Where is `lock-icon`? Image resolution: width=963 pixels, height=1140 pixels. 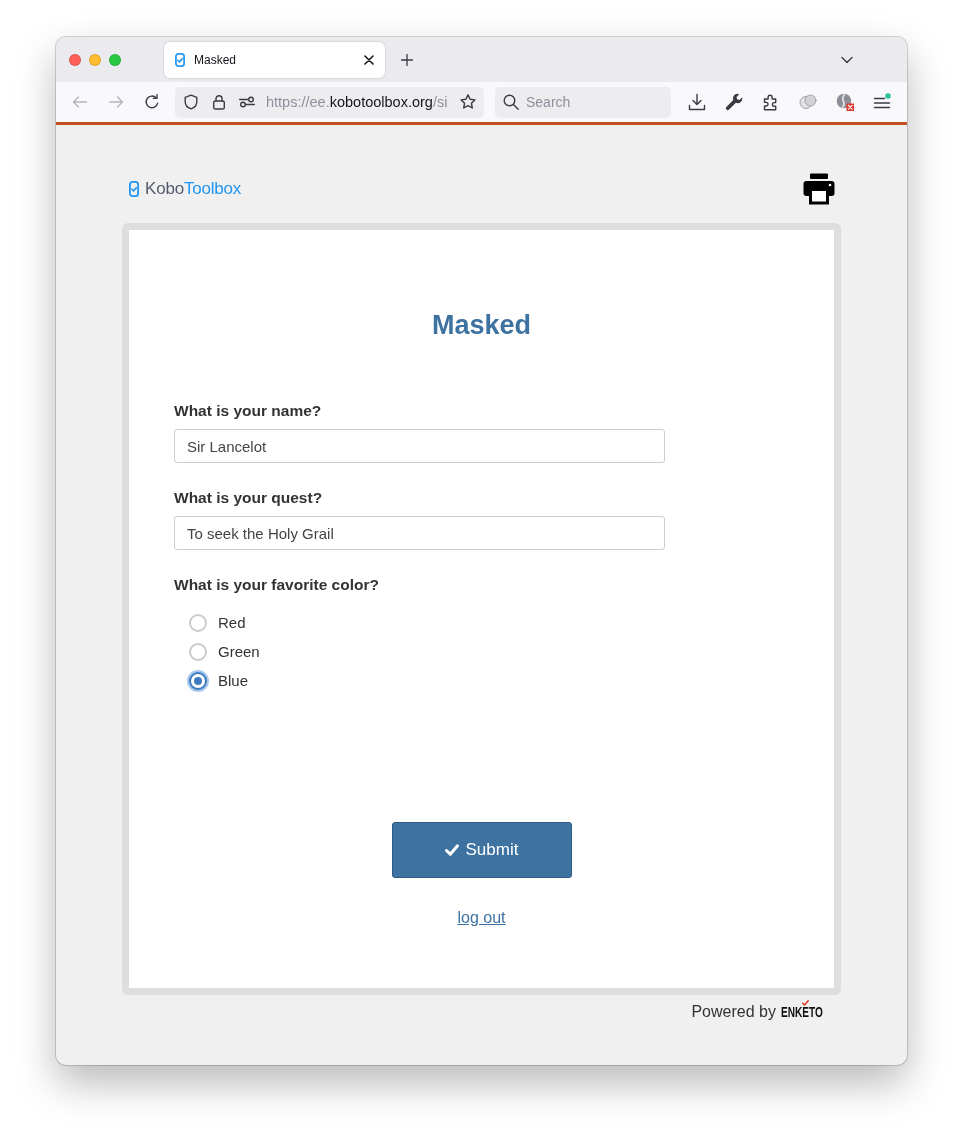
lock-icon is located at coordinates (219, 102).